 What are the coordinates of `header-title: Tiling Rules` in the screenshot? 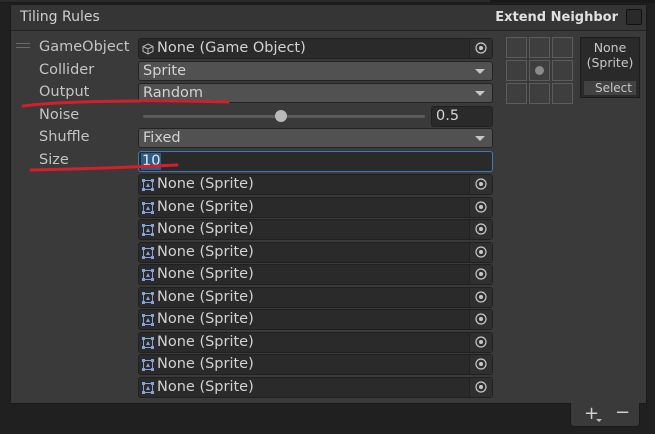 It's located at (60, 17).